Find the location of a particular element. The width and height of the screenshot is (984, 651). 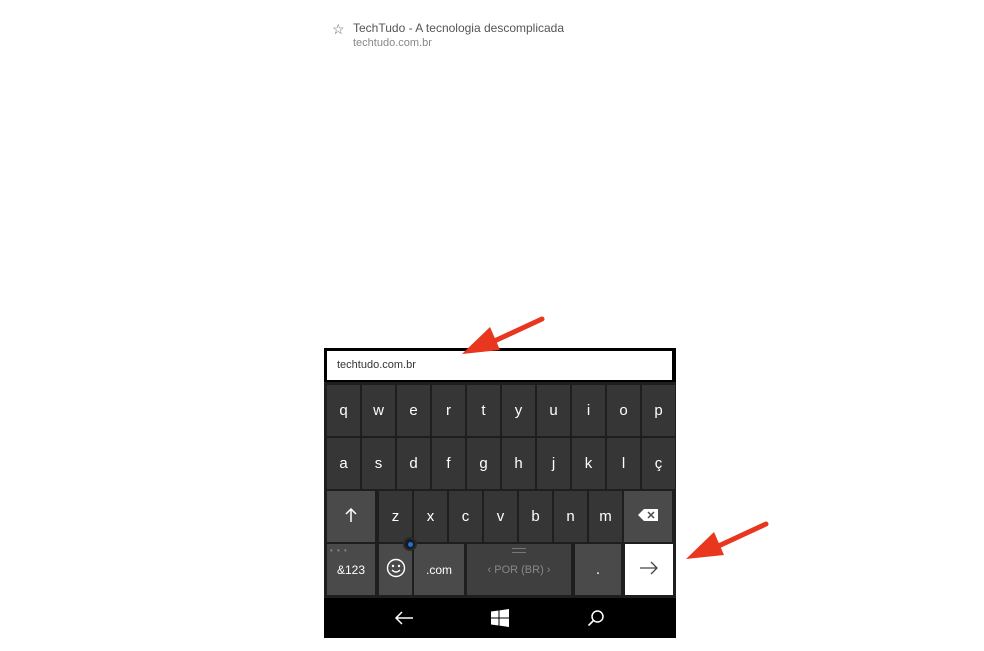

shift-arrow-icon is located at coordinates (351, 517).